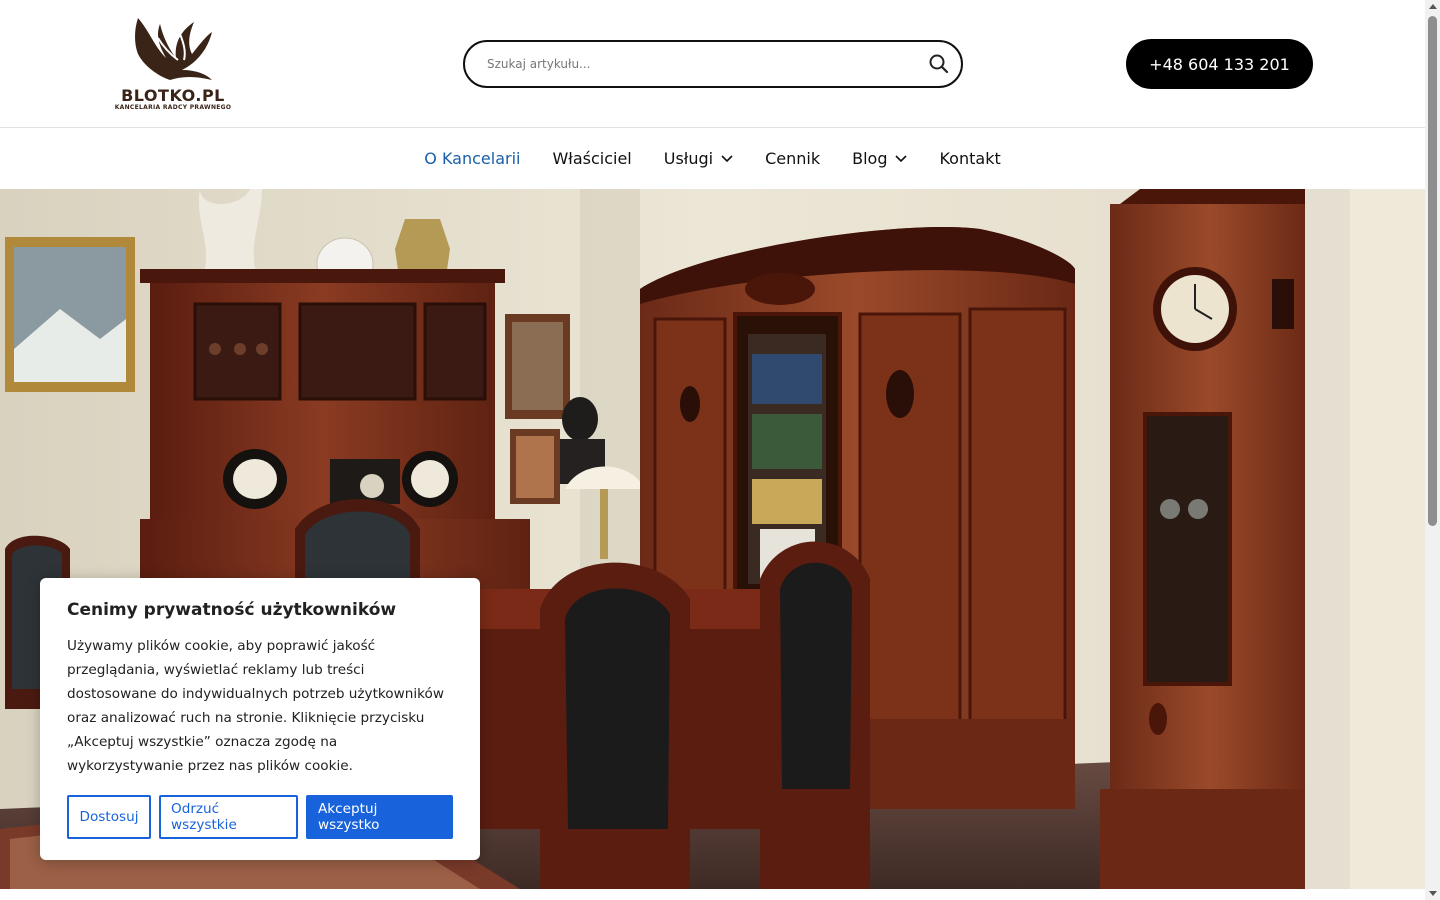 The height and width of the screenshot is (900, 1440). What do you see at coordinates (109, 817) in the screenshot?
I see `customize-button: Dostosuj` at bounding box center [109, 817].